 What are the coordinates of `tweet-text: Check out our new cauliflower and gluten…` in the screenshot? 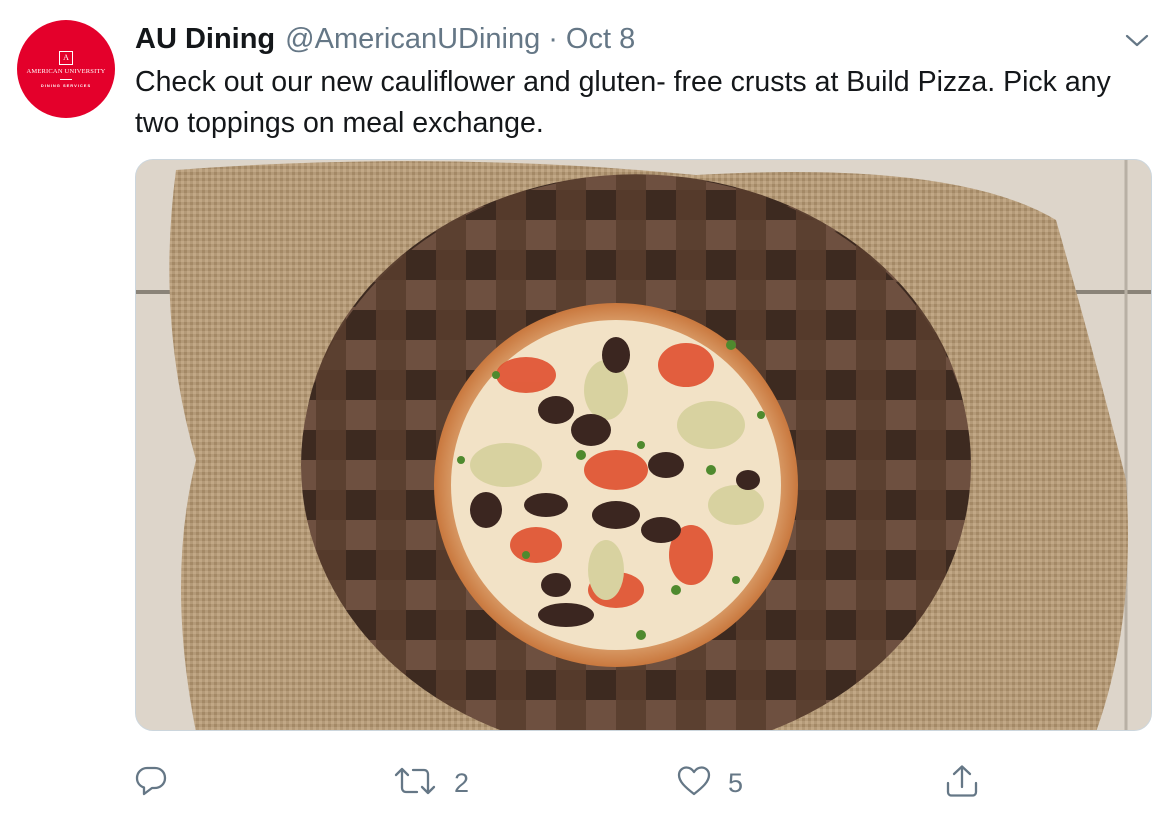 It's located at (623, 102).